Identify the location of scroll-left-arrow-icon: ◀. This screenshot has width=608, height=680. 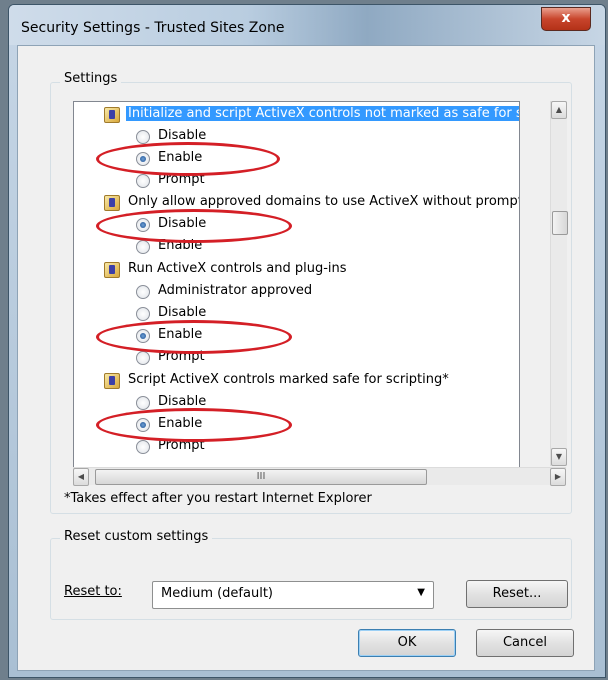
(81, 477).